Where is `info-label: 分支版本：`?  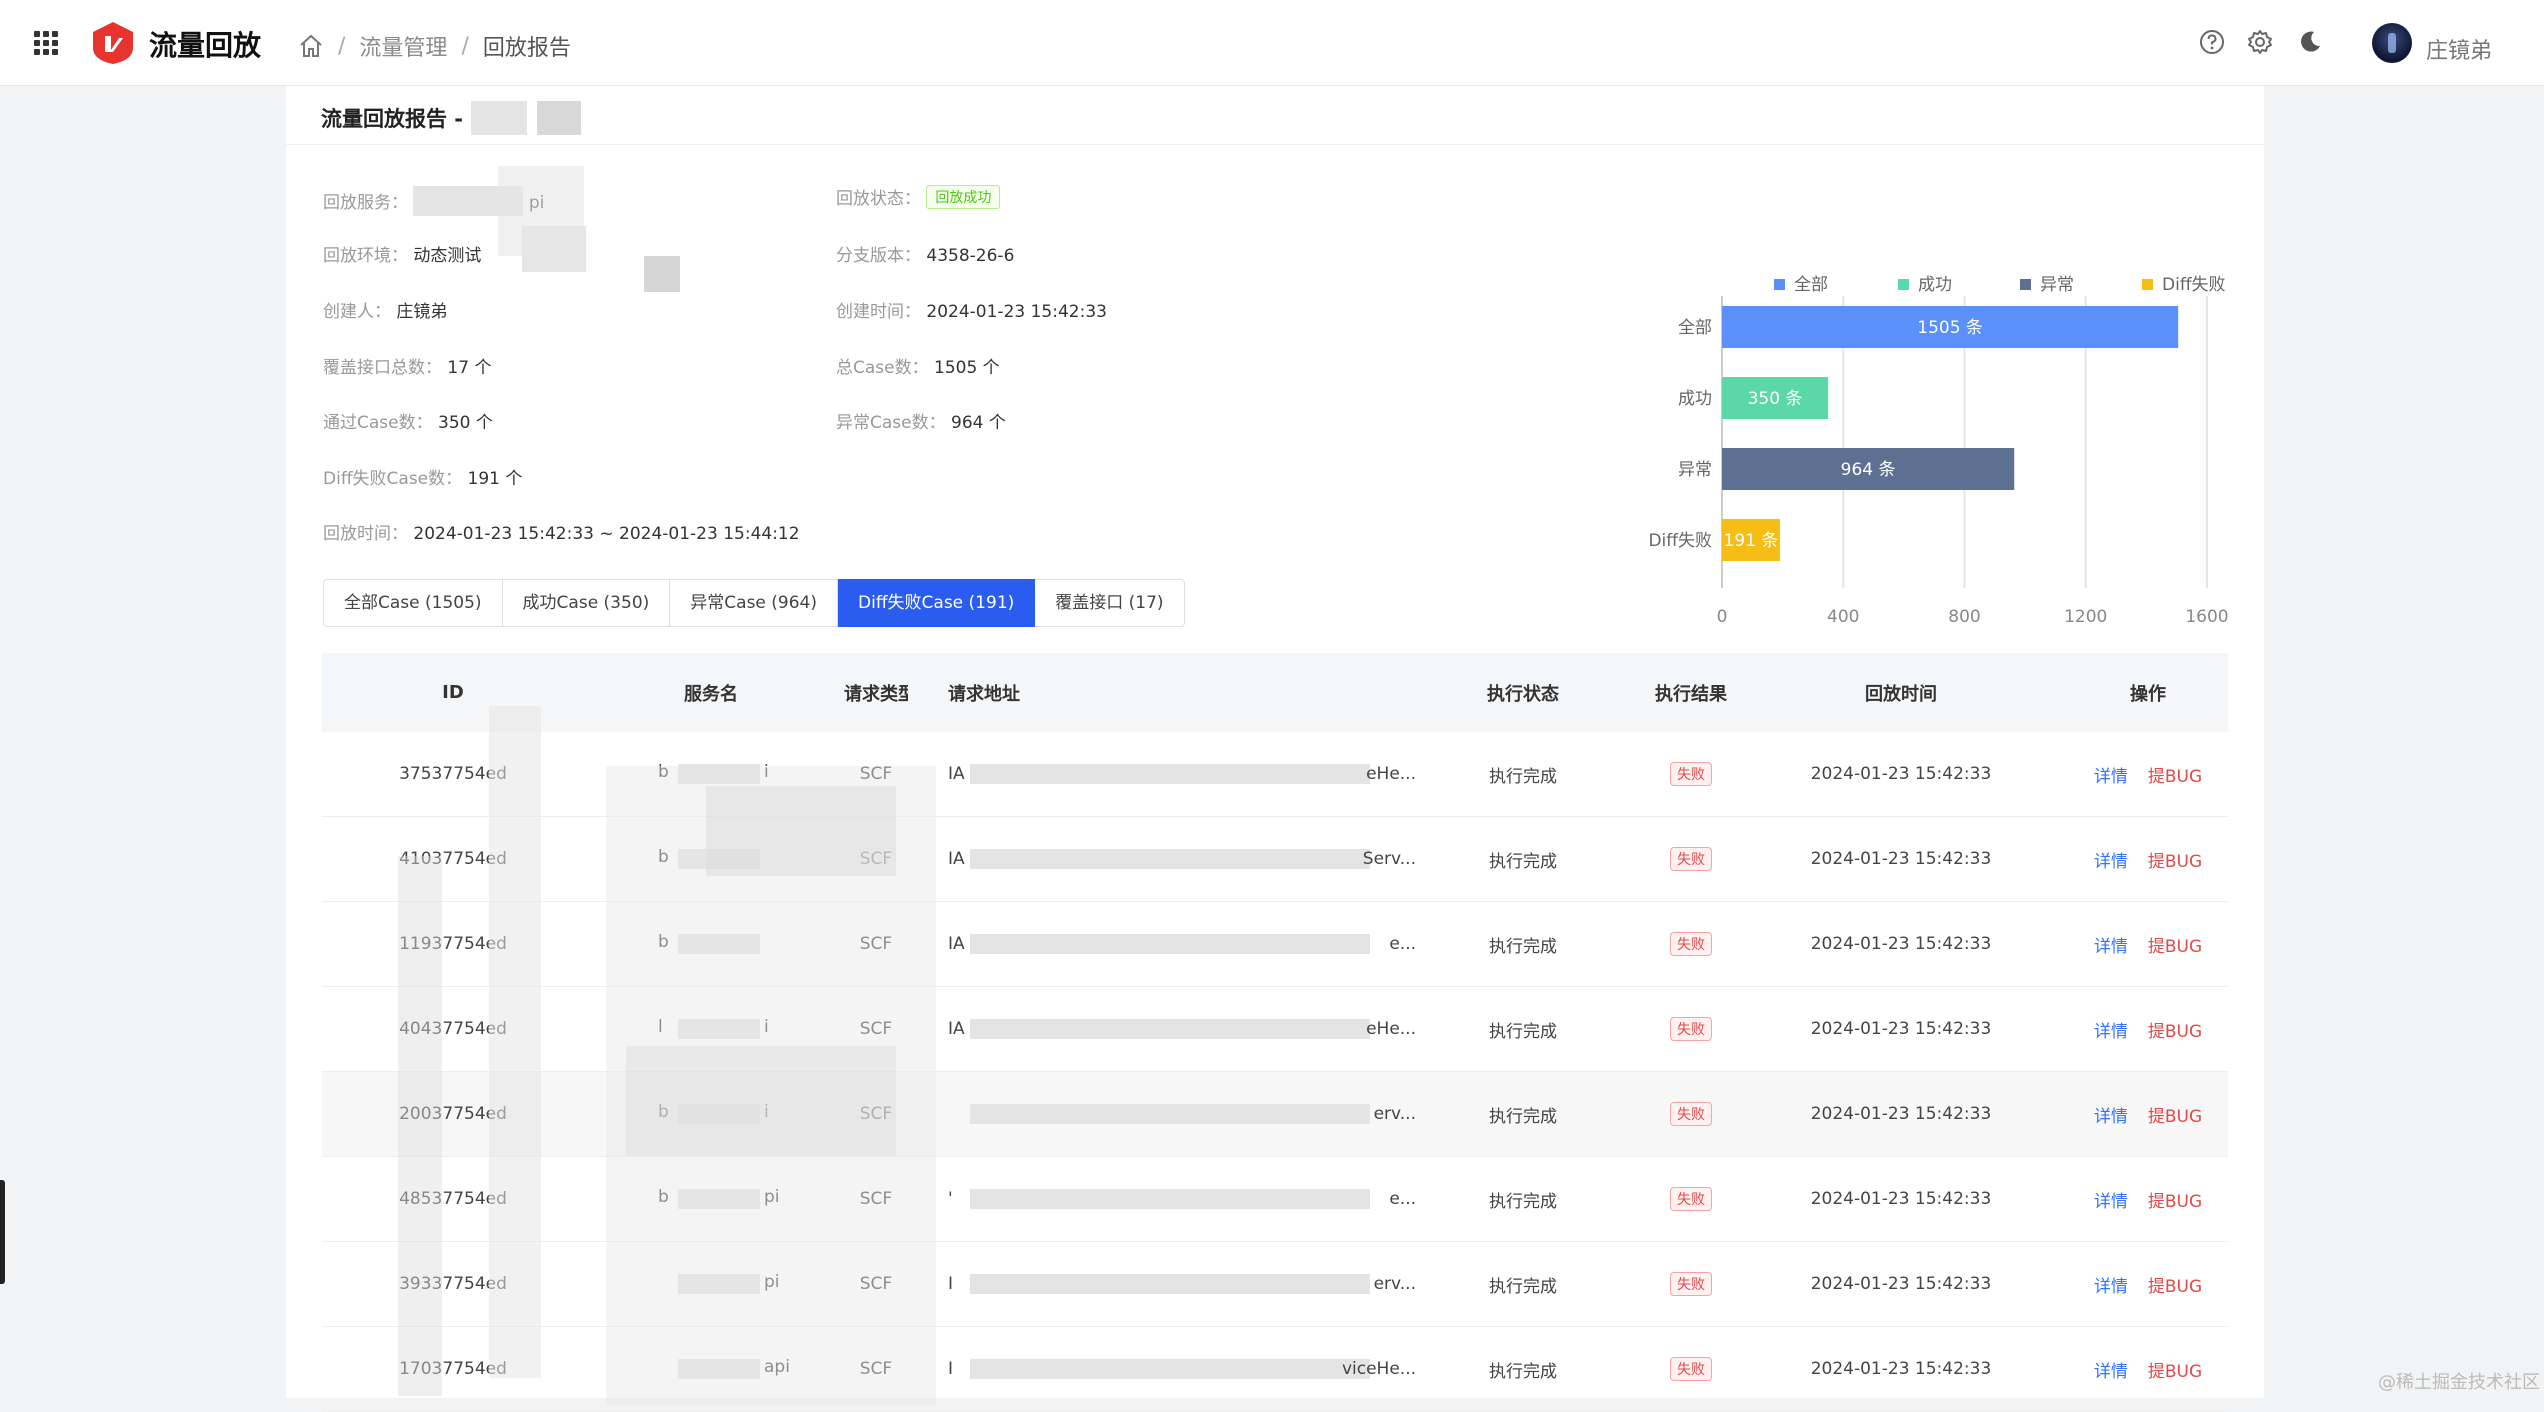 info-label: 分支版本： is located at coordinates (878, 256).